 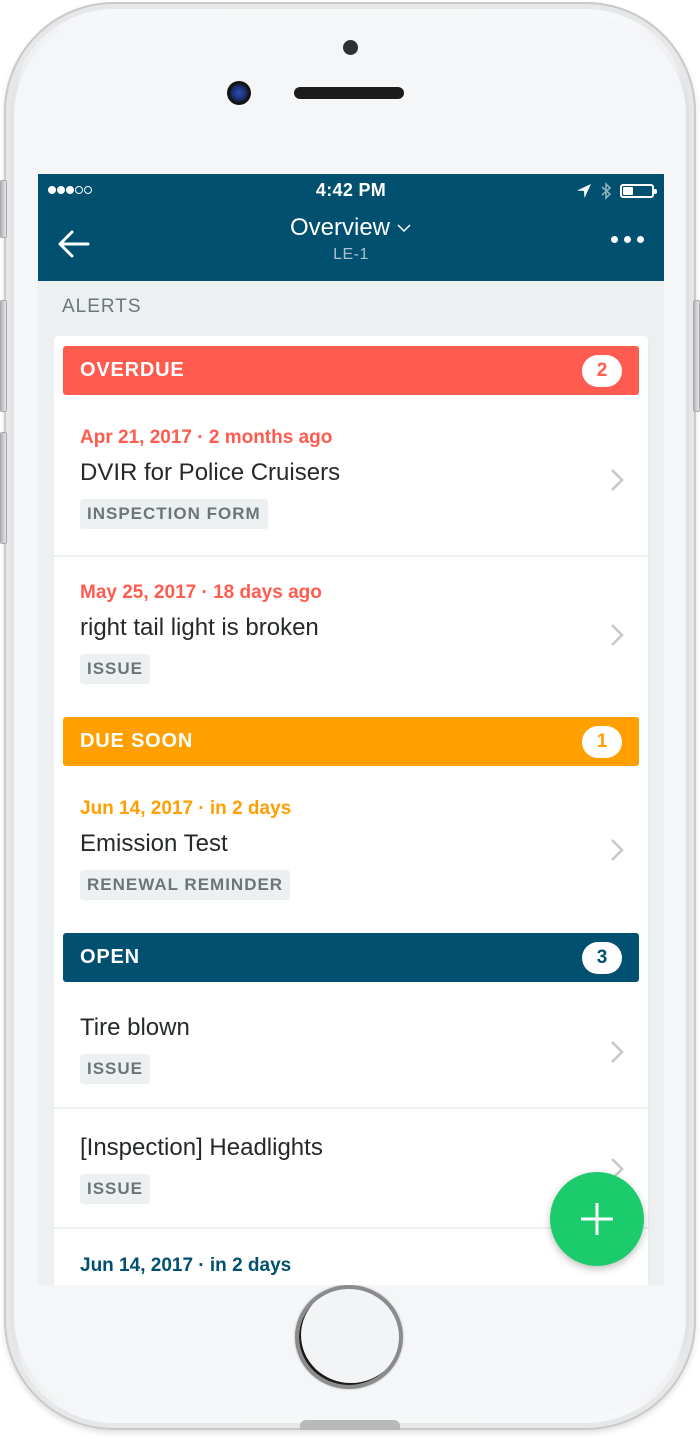 I want to click on list-item: Tire blown ISSUE, so click(x=351, y=1045).